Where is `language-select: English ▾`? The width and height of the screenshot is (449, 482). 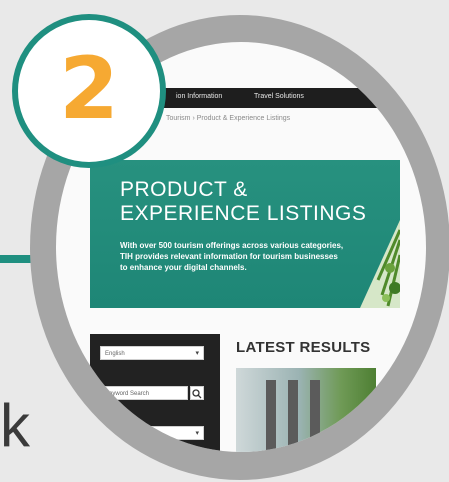 language-select: English ▾ is located at coordinates (152, 353).